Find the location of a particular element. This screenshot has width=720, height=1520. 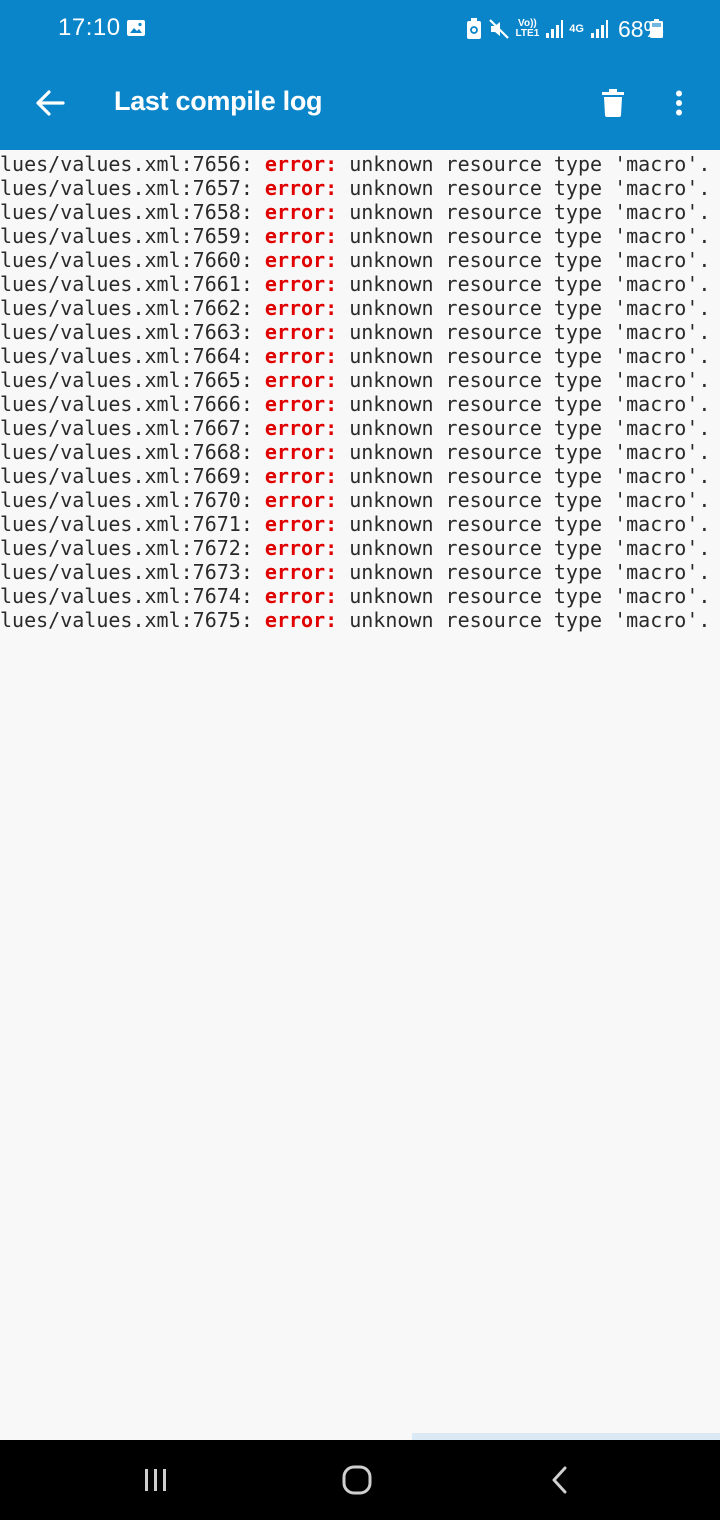

battery-saver-icon is located at coordinates (473, 28).